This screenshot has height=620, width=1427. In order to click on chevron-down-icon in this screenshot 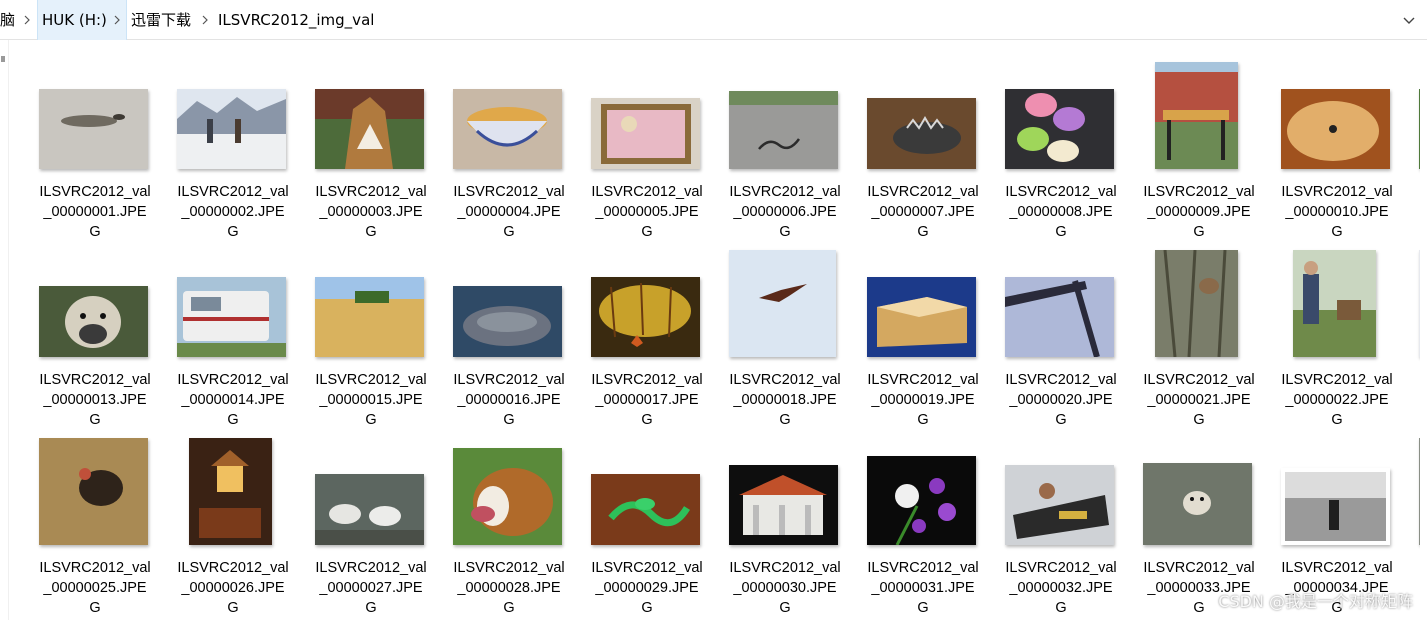, I will do `click(1409, 20)`.